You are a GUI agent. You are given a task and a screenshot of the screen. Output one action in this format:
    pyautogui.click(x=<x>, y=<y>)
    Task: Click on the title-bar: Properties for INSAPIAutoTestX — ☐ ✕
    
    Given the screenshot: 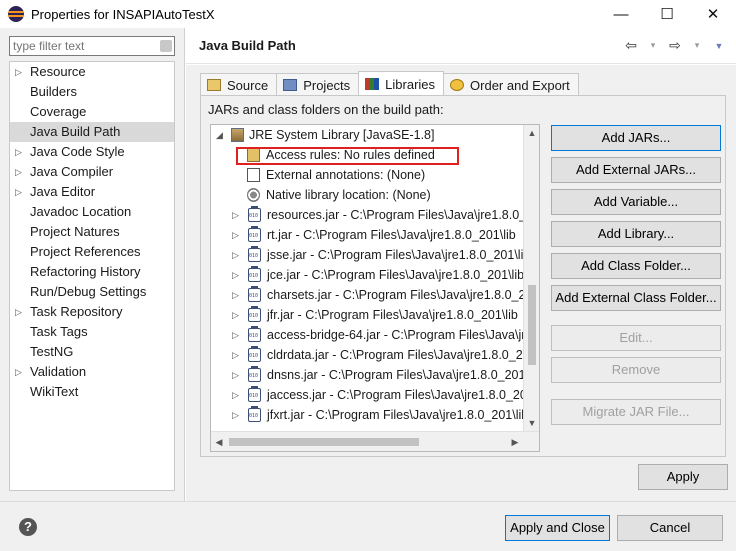 What is the action you would take?
    pyautogui.click(x=368, y=14)
    